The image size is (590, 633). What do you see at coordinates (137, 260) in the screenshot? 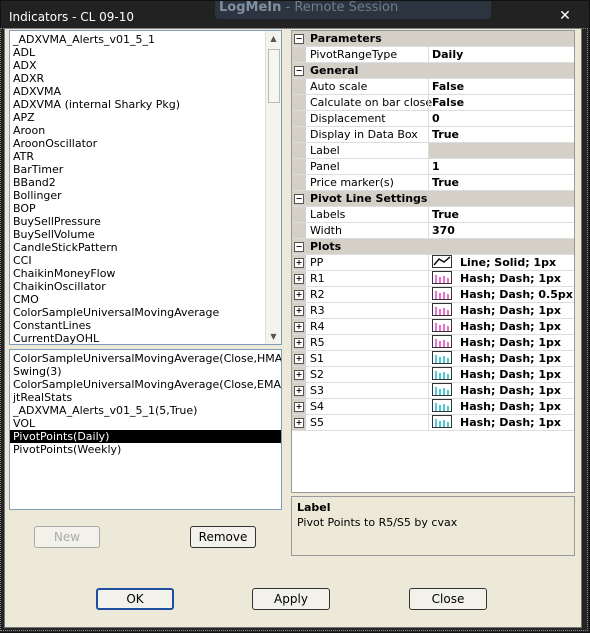
I see `indicator-list-item: CCI` at bounding box center [137, 260].